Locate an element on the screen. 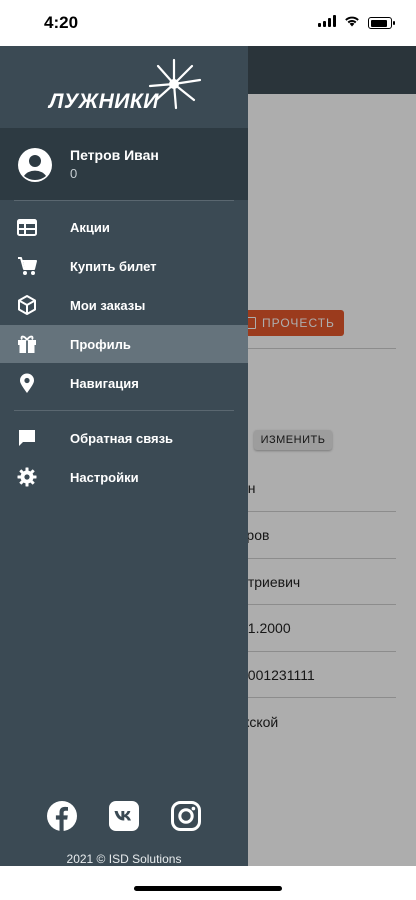 Image resolution: width=416 pixels, height=900 pixels. menu-item-label: Обратная связь is located at coordinates (122, 438).